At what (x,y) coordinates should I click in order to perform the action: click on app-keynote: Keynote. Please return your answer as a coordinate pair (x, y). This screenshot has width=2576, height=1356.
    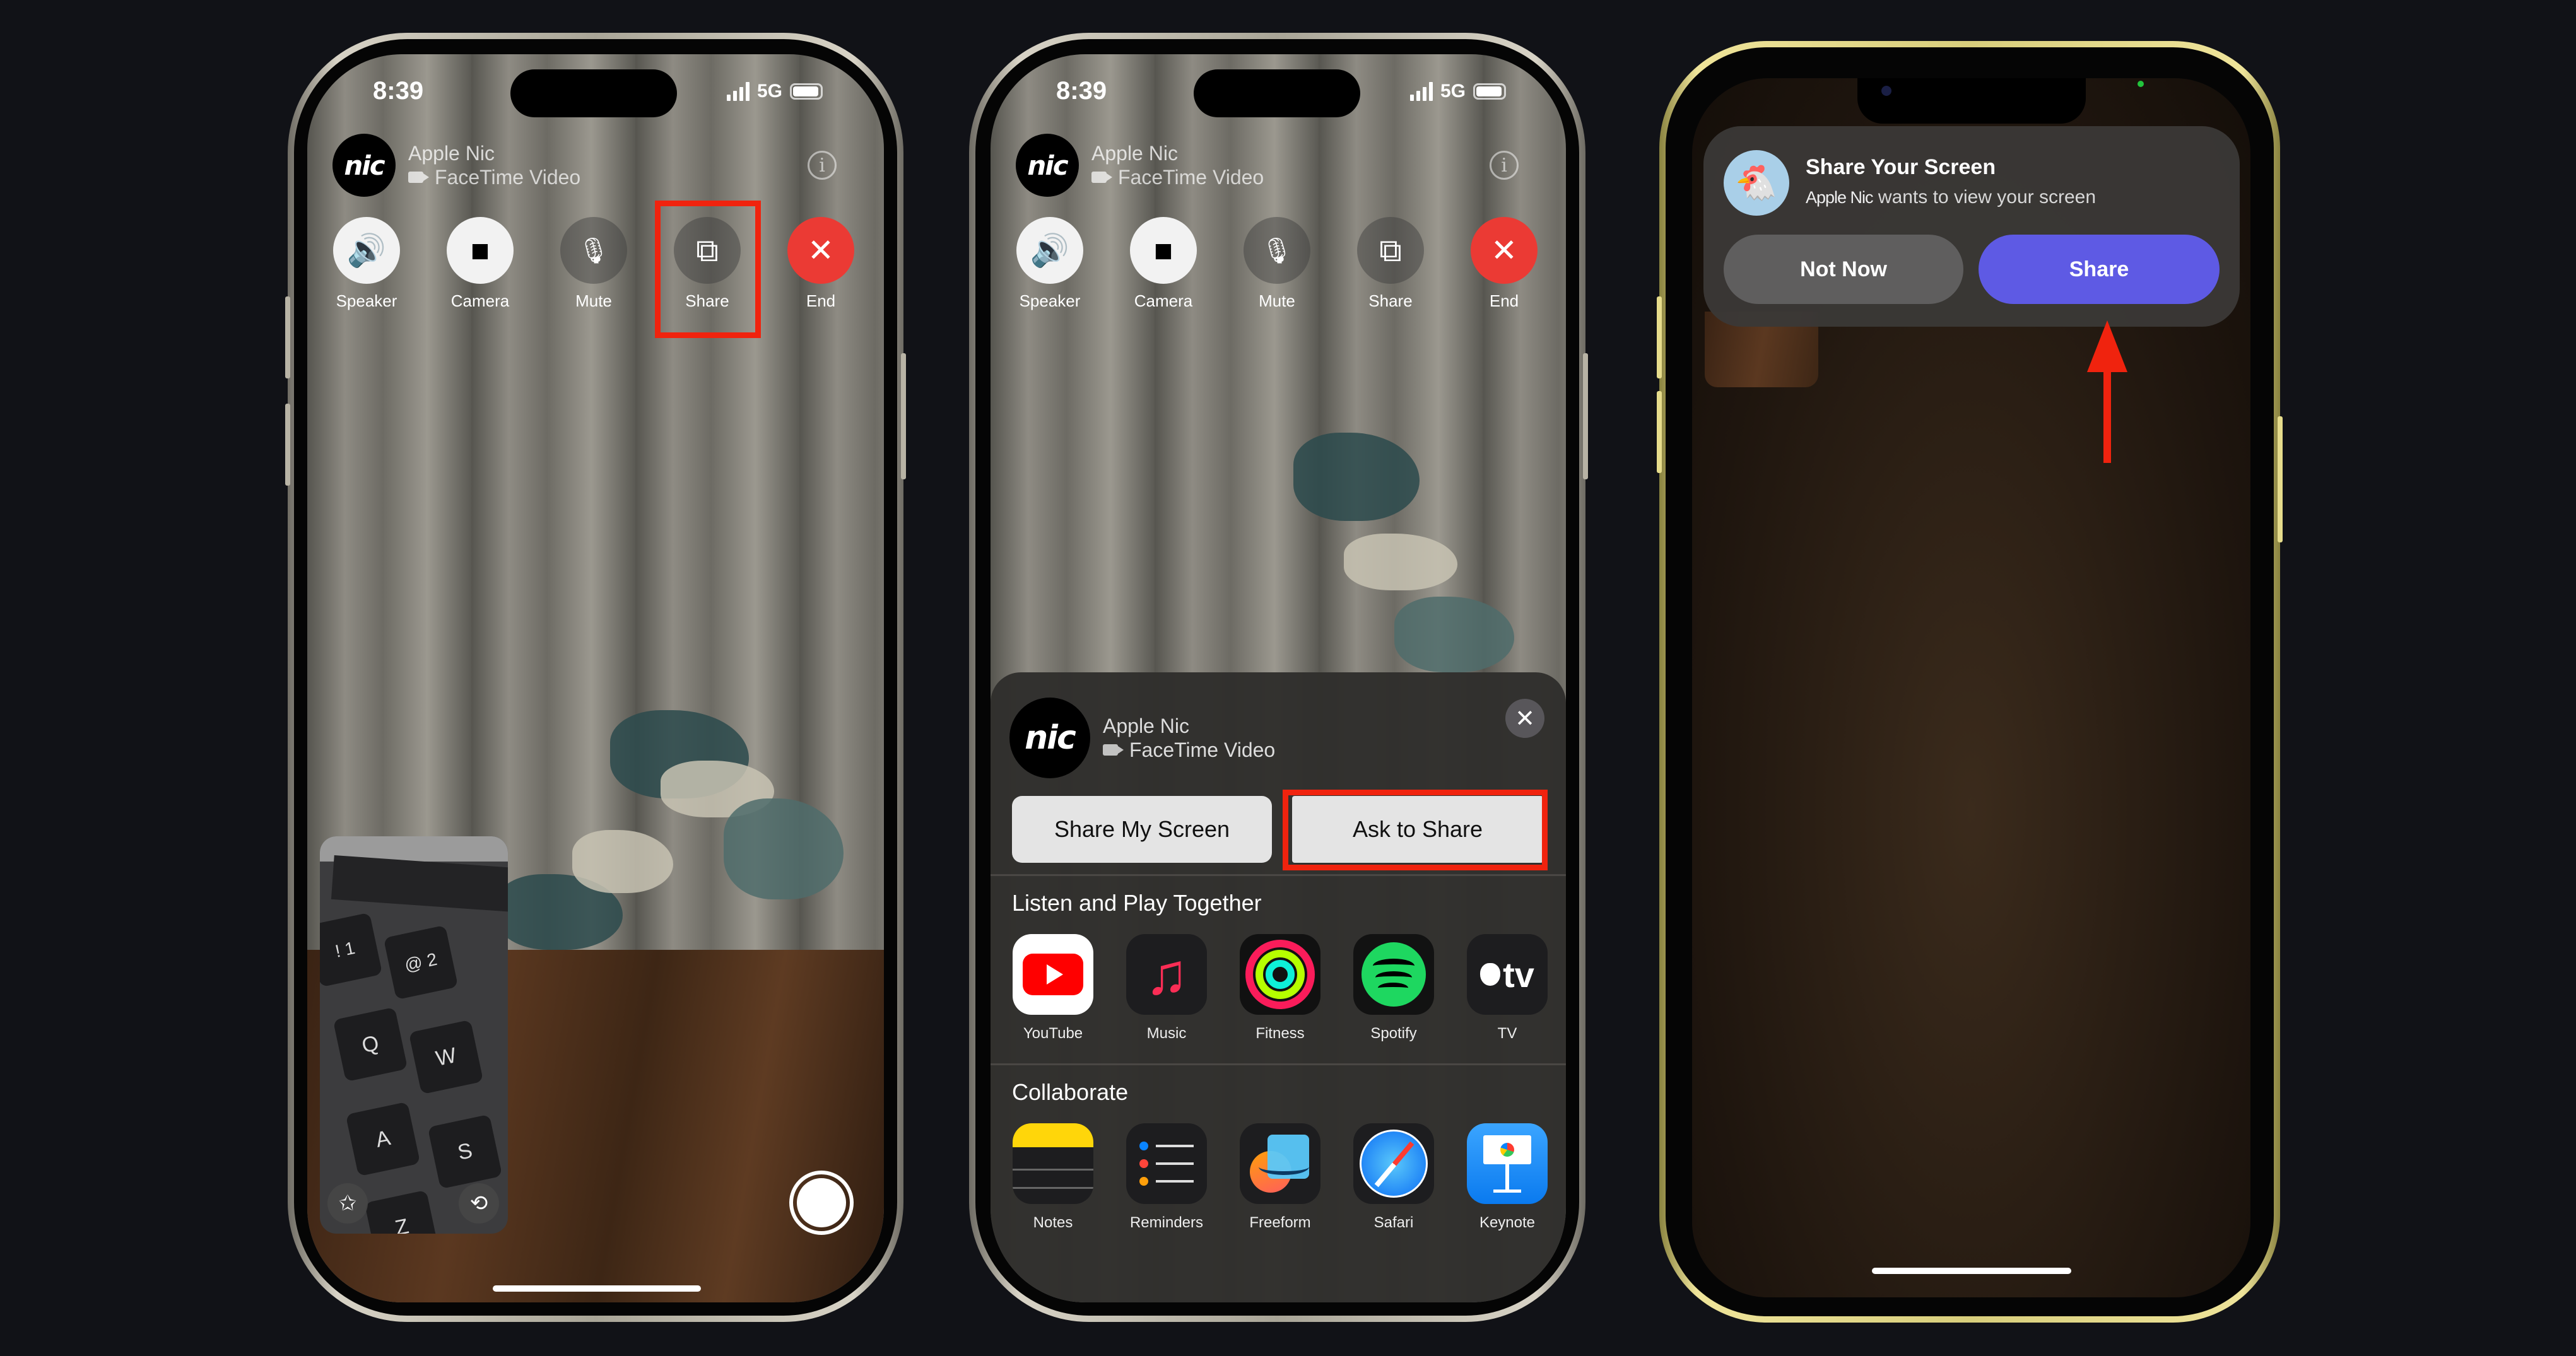
    Looking at the image, I should click on (1507, 1177).